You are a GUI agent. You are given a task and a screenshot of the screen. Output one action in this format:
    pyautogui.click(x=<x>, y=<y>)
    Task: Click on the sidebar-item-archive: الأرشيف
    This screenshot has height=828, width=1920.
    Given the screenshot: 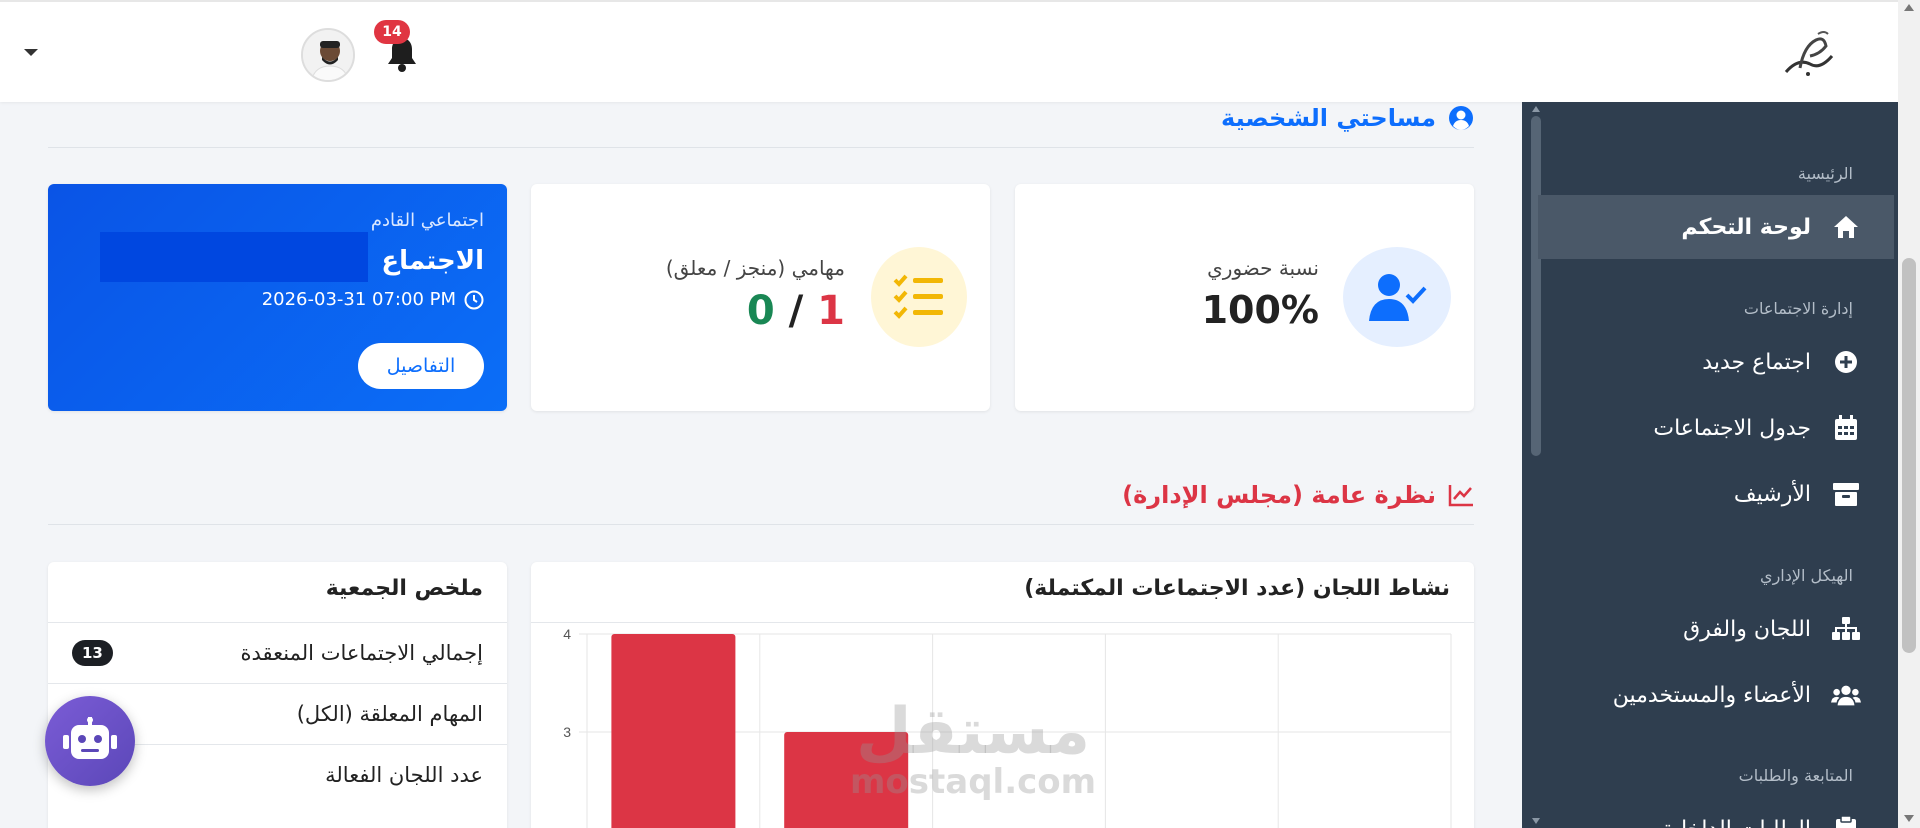 What is the action you would take?
    pyautogui.click(x=1716, y=494)
    